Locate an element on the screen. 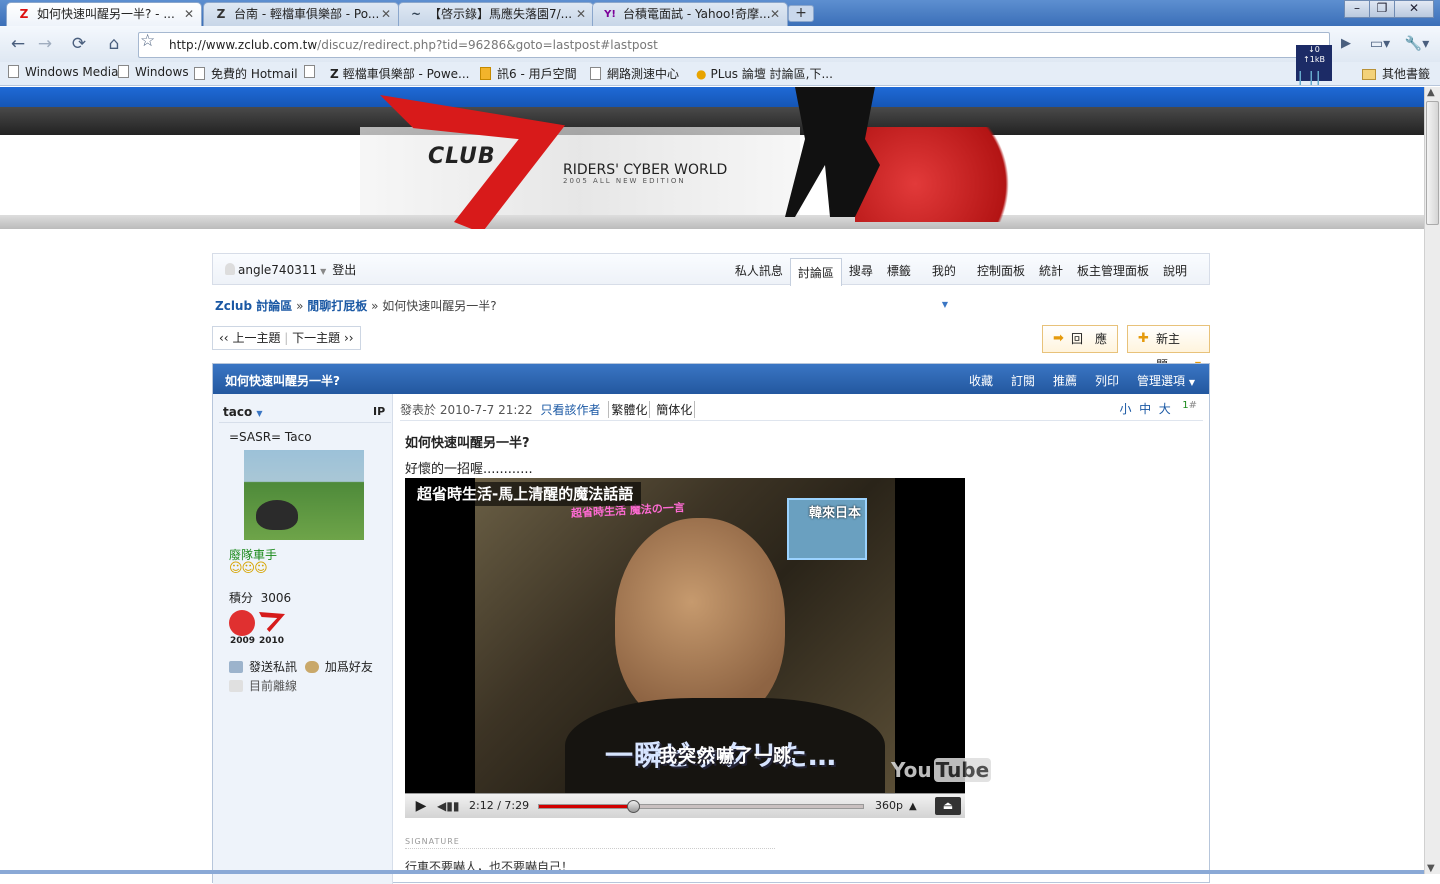  tab-2: Z 台南 - 輕檔車俱樂部 - Po... ✕ is located at coordinates (301, 14).